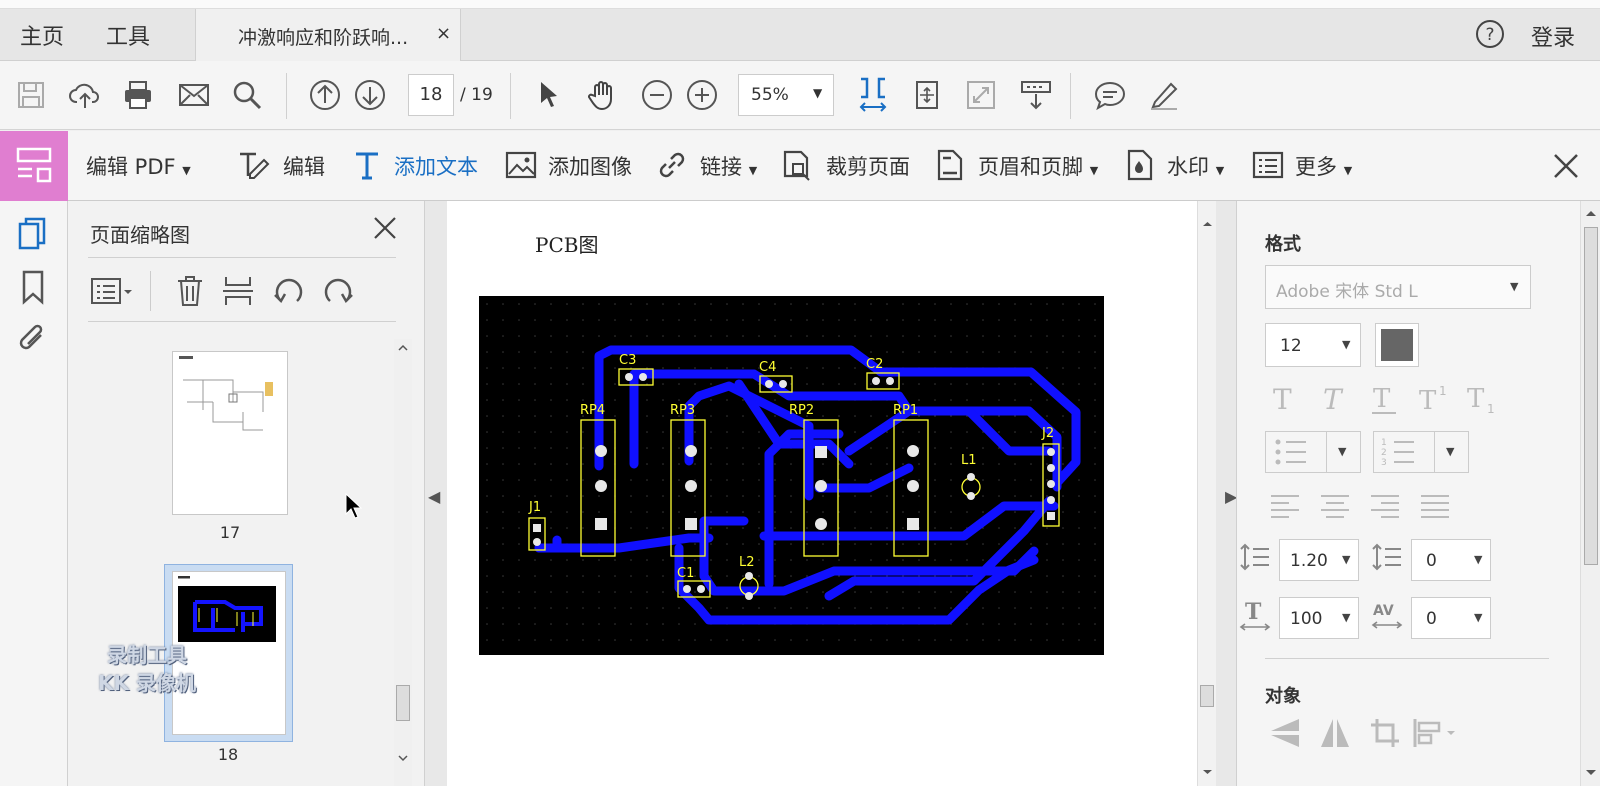 This screenshot has height=786, width=1600. I want to click on line-spacing-icon, so click(1254, 557).